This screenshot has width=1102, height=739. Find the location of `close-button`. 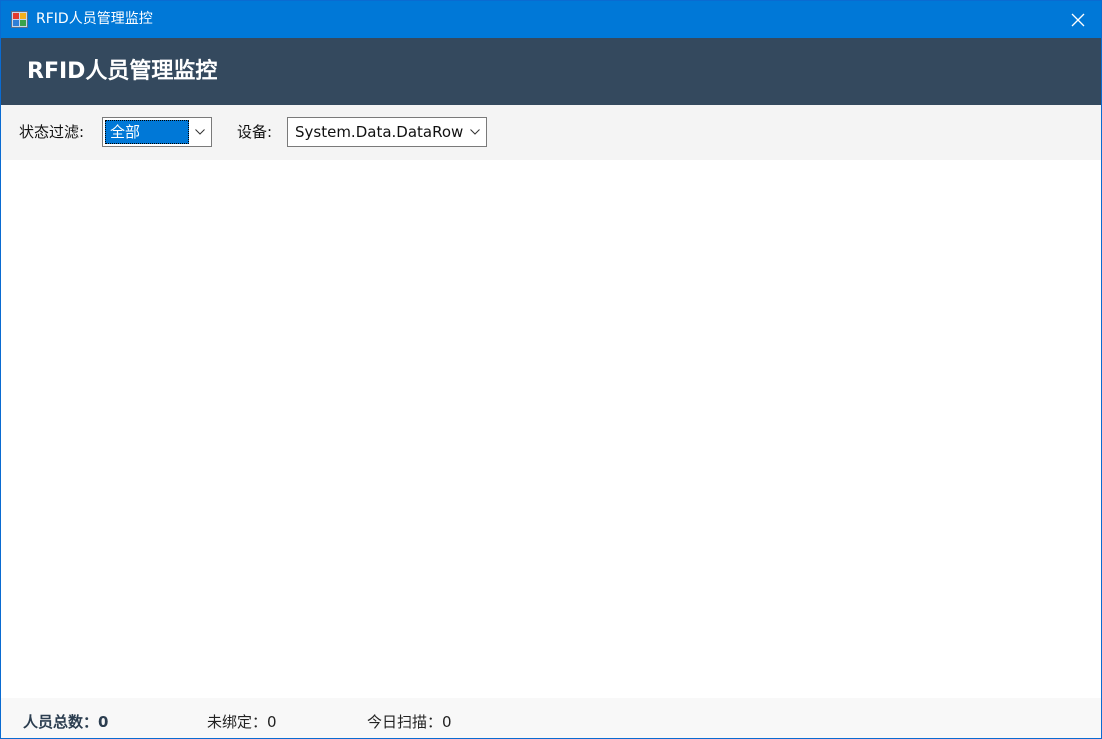

close-button is located at coordinates (1078, 19).